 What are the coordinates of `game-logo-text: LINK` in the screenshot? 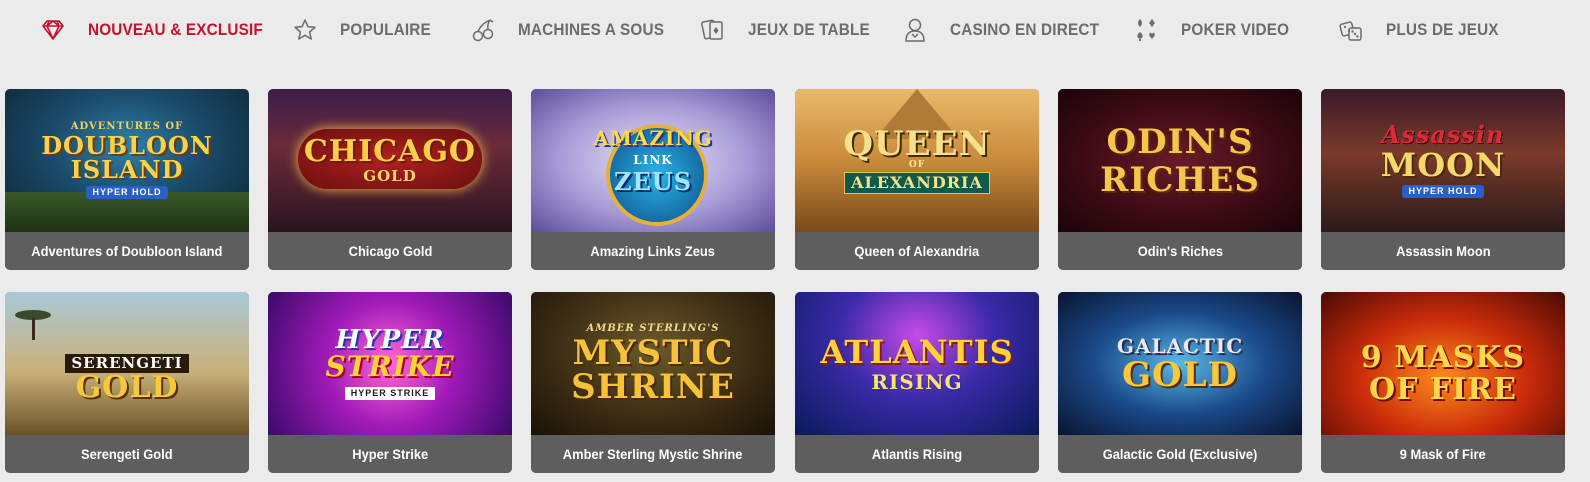 It's located at (653, 159).